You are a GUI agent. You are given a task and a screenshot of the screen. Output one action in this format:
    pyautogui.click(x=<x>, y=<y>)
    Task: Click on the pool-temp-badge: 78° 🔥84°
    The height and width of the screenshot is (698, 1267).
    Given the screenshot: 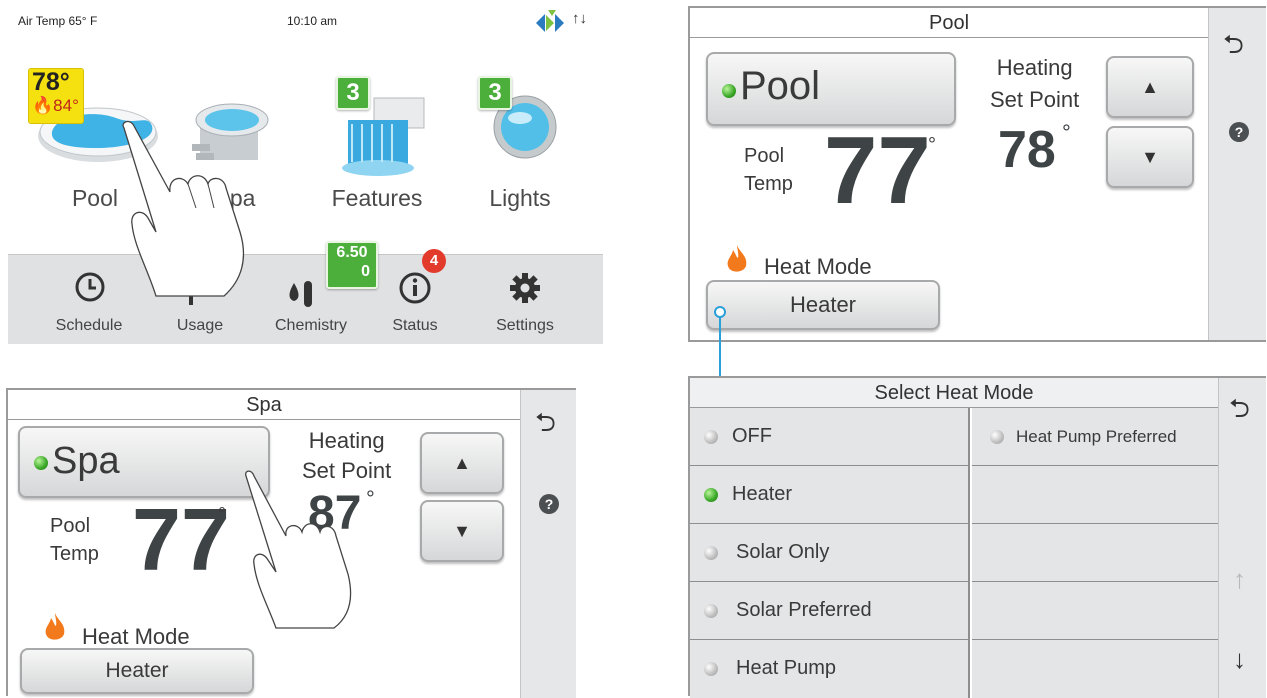 What is the action you would take?
    pyautogui.click(x=56, y=96)
    